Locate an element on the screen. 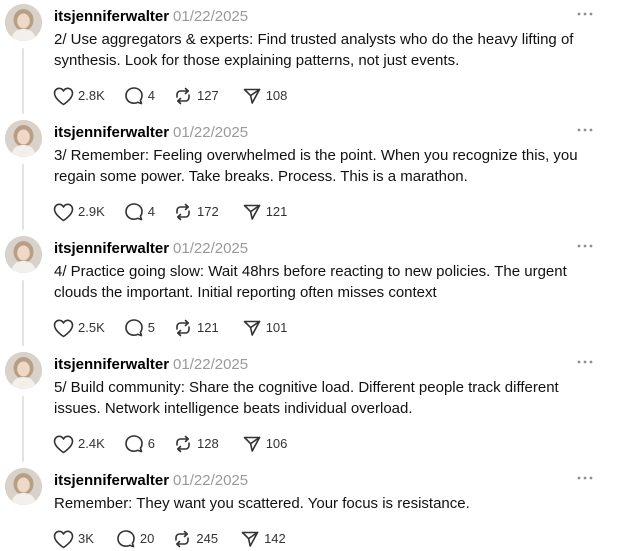 The height and width of the screenshot is (551, 620). like-button: 3K is located at coordinates (73, 539).